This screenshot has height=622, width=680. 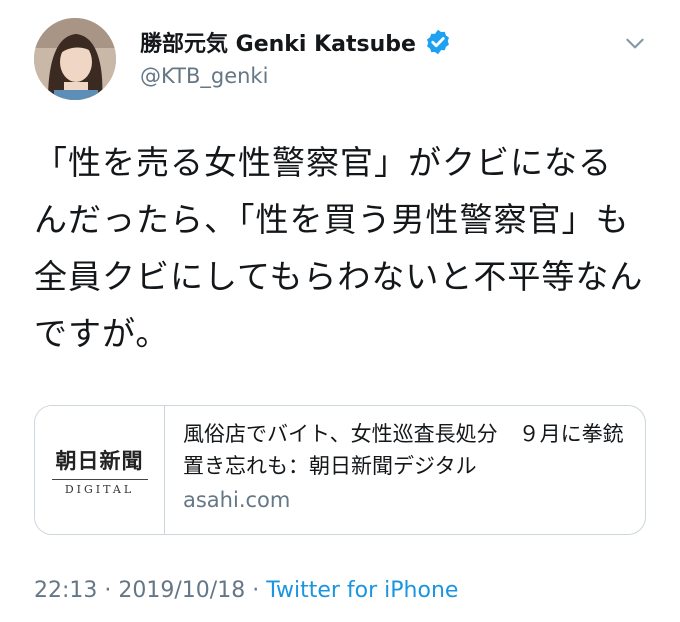 I want to click on tweet-header: 勝部元気 Genki Katsube @KTB_genki, so click(x=344, y=60).